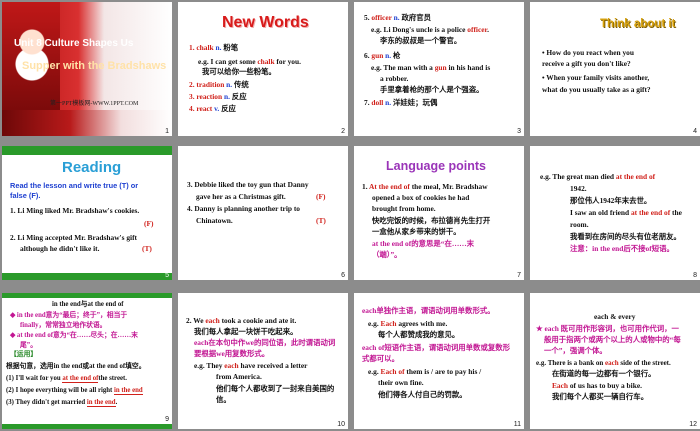 The image size is (700, 431). I want to click on footer-text: 第一PPT模板网-WWW.1PPT.COM, so click(94, 104).